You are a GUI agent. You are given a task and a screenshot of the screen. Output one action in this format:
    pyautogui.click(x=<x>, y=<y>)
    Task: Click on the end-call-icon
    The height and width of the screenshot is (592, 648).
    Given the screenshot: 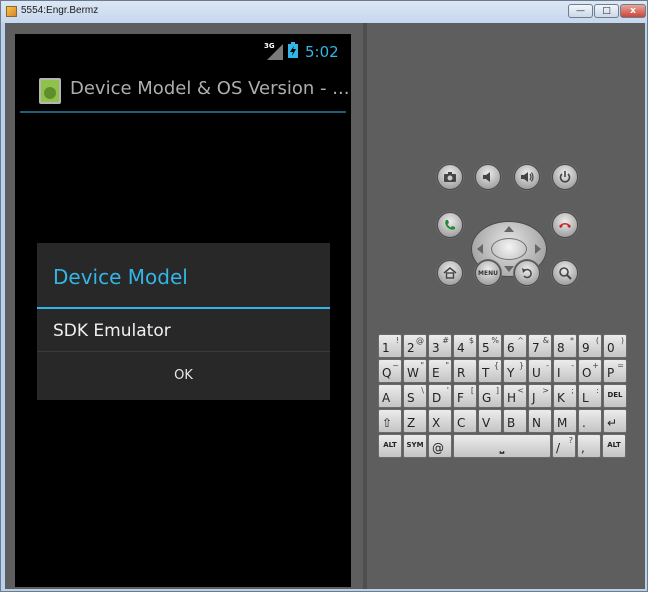 What is the action you would take?
    pyautogui.click(x=565, y=225)
    